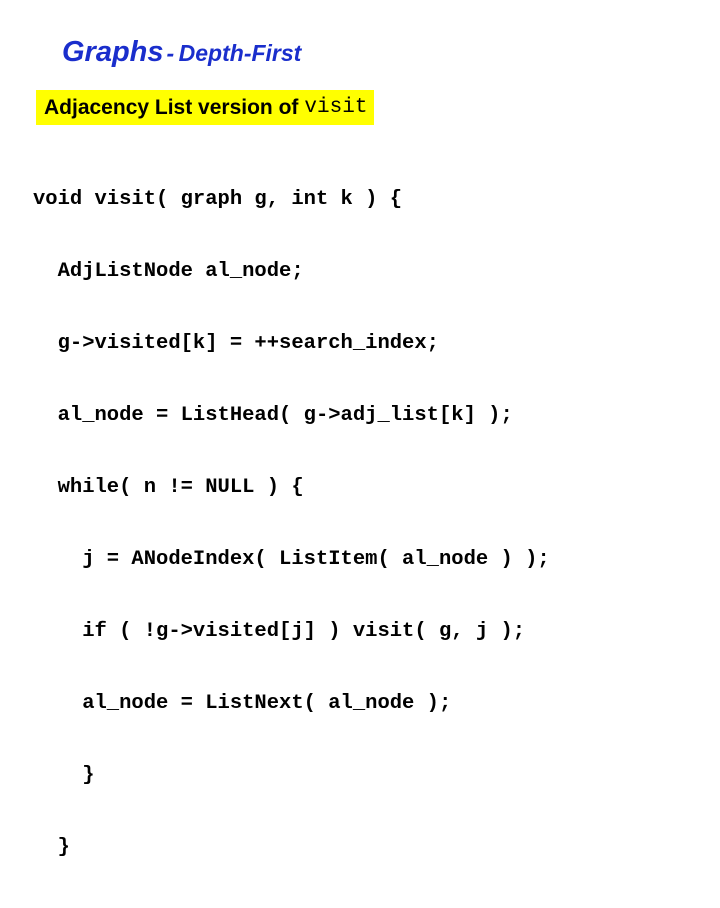 The width and height of the screenshot is (720, 908). I want to click on code-line: if ( !g->visited[j] ) visit( g, j );, so click(279, 631).